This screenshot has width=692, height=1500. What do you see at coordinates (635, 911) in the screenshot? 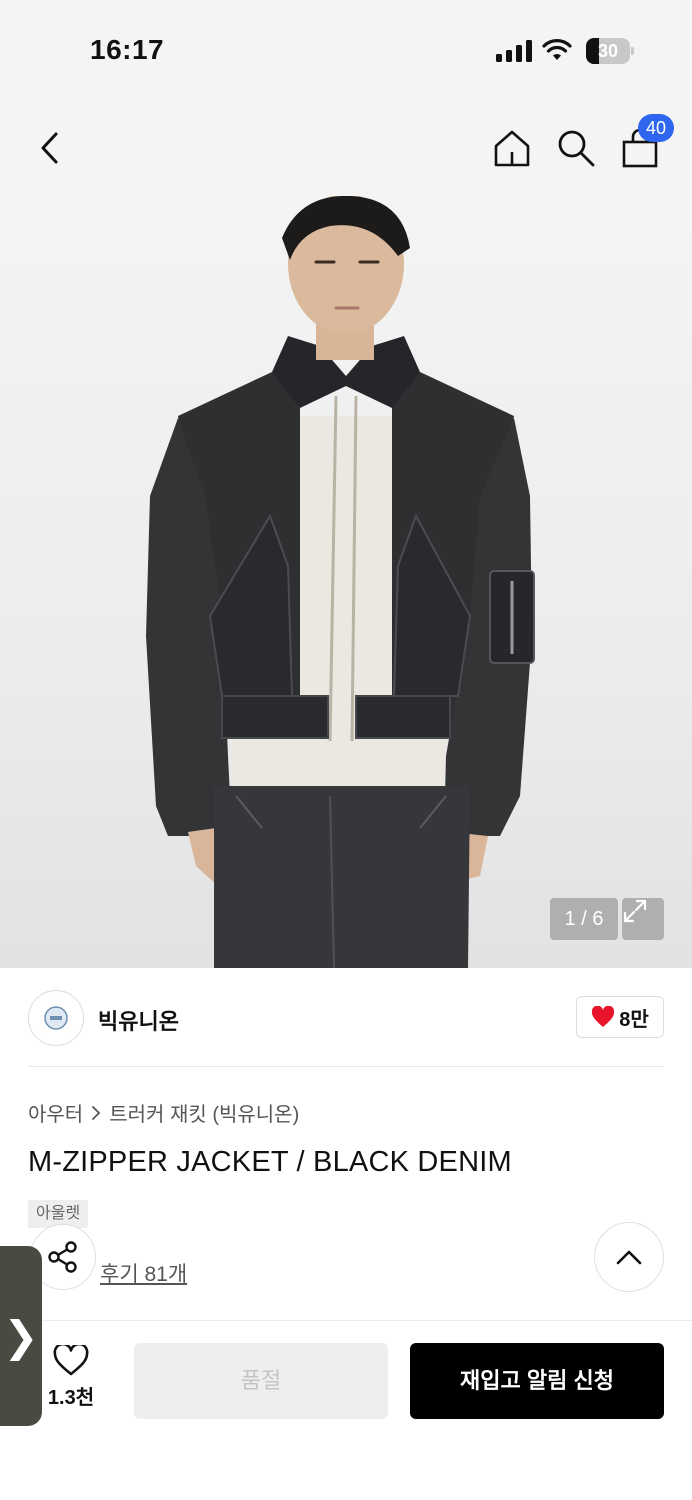
I see `expand-icon` at bounding box center [635, 911].